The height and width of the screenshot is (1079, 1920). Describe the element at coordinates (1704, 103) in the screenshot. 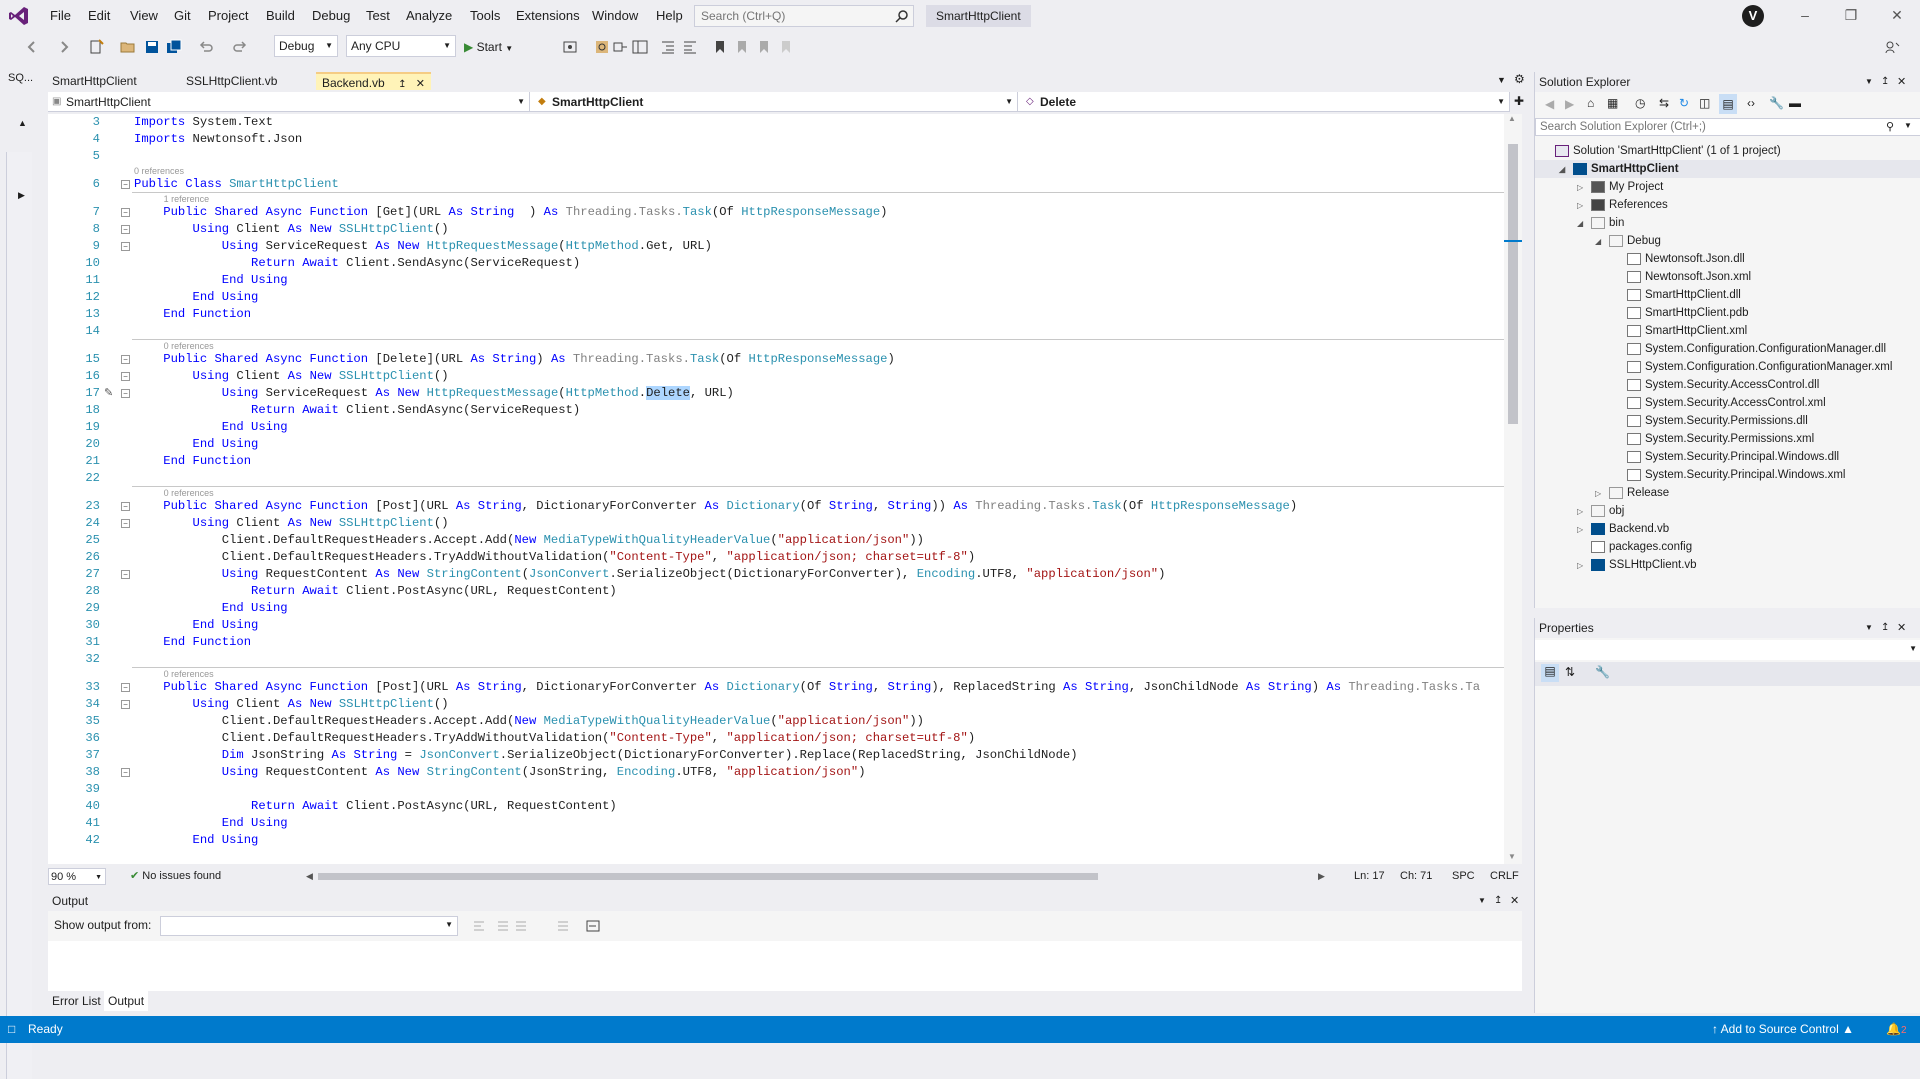

I see `collapse-all-icon: ◫` at that location.